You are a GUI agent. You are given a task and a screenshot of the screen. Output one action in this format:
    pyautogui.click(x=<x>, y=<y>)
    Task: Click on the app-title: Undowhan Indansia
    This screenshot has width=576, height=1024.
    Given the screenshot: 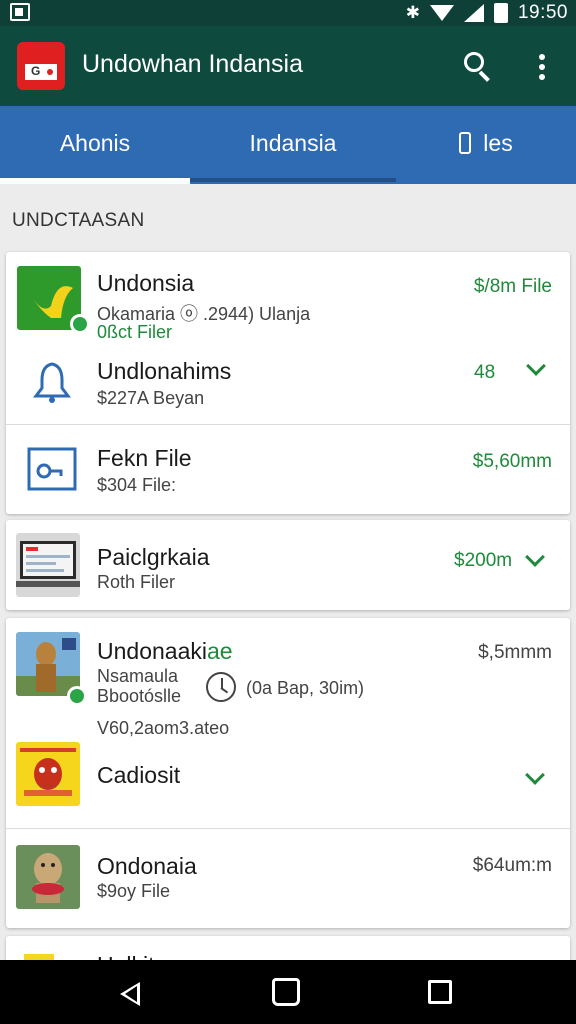 What is the action you would take?
    pyautogui.click(x=192, y=64)
    